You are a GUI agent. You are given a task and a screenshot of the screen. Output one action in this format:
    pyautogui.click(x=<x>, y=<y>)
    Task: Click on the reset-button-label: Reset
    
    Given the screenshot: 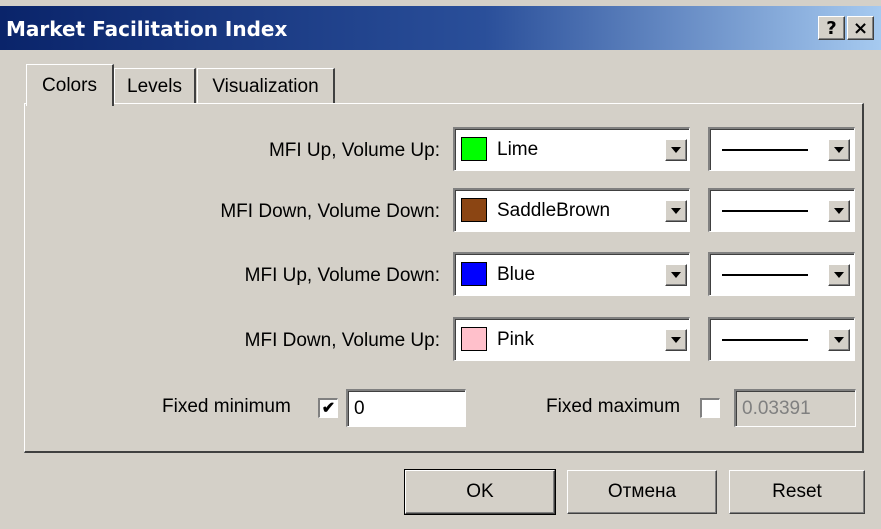 What is the action you would take?
    pyautogui.click(x=797, y=491)
    